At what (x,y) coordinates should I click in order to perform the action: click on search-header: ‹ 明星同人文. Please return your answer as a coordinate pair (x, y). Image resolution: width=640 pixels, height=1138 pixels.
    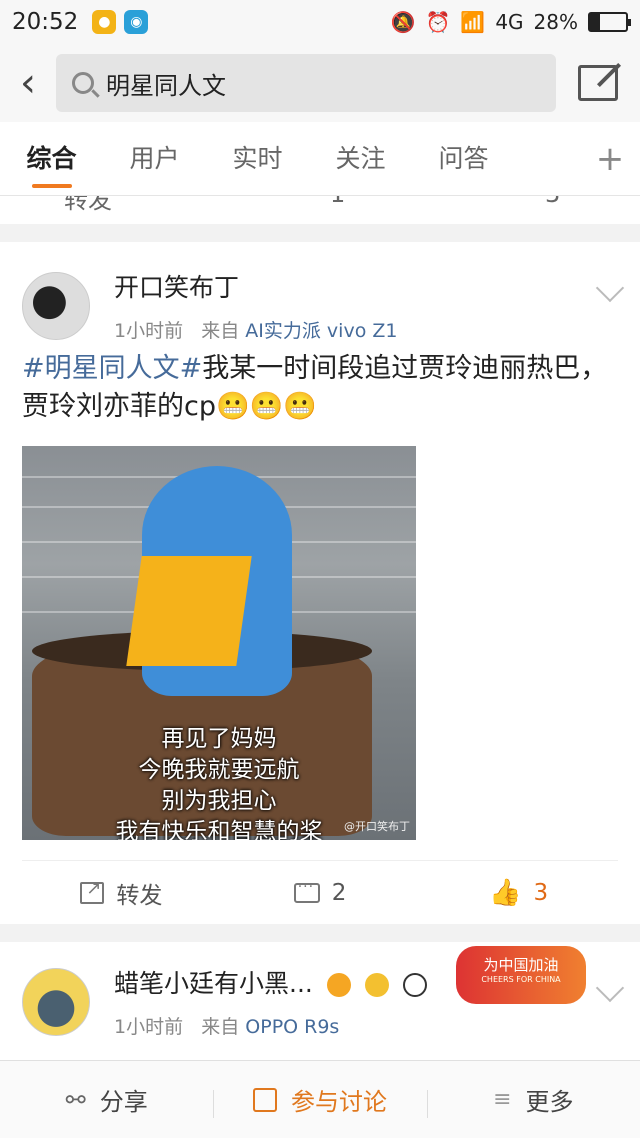
    Looking at the image, I should click on (320, 83).